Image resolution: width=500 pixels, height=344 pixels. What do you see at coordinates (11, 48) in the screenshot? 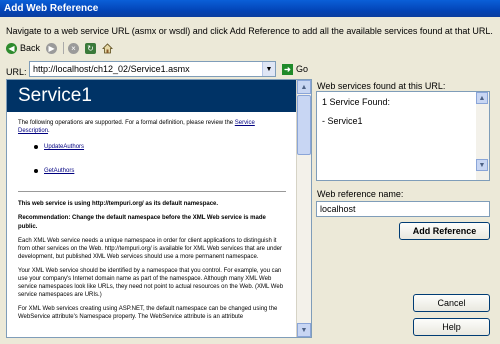
I see `back-arrow-icon: ◀` at bounding box center [11, 48].